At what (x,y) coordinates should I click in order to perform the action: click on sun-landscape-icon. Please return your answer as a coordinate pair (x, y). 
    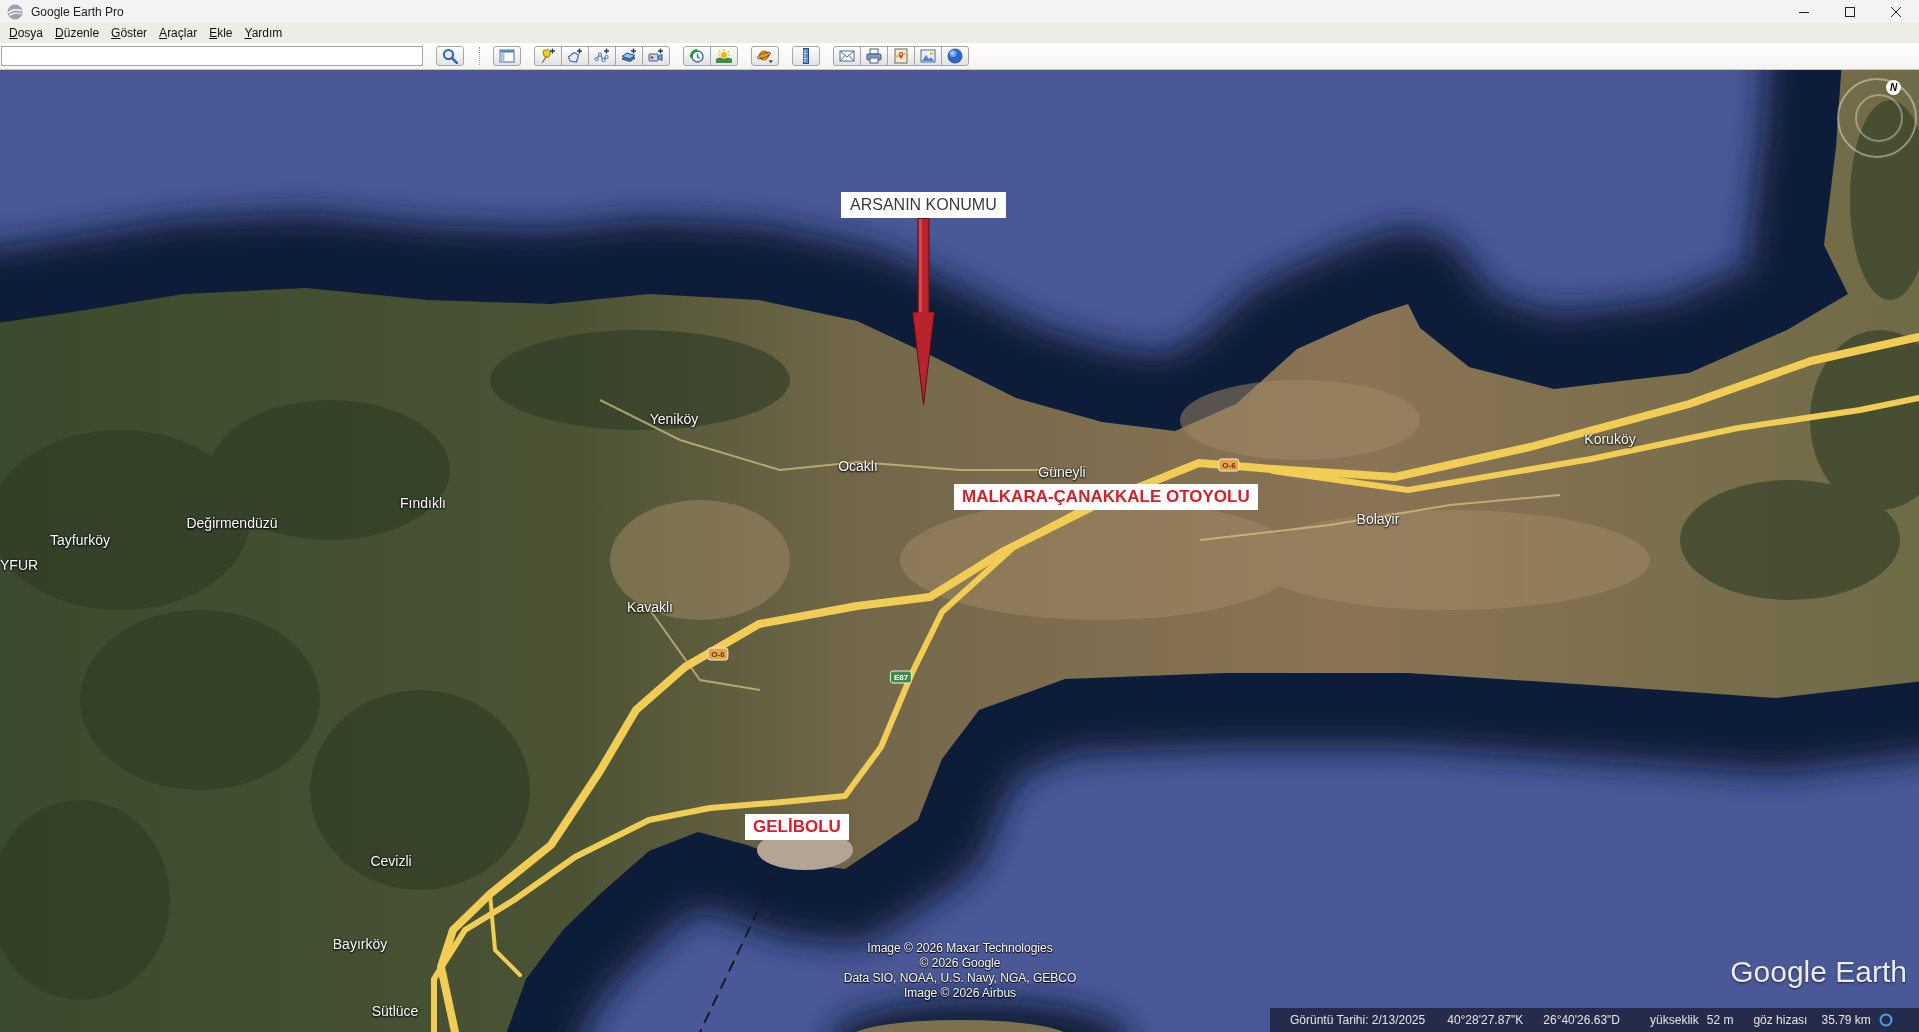
    Looking at the image, I should click on (724, 56).